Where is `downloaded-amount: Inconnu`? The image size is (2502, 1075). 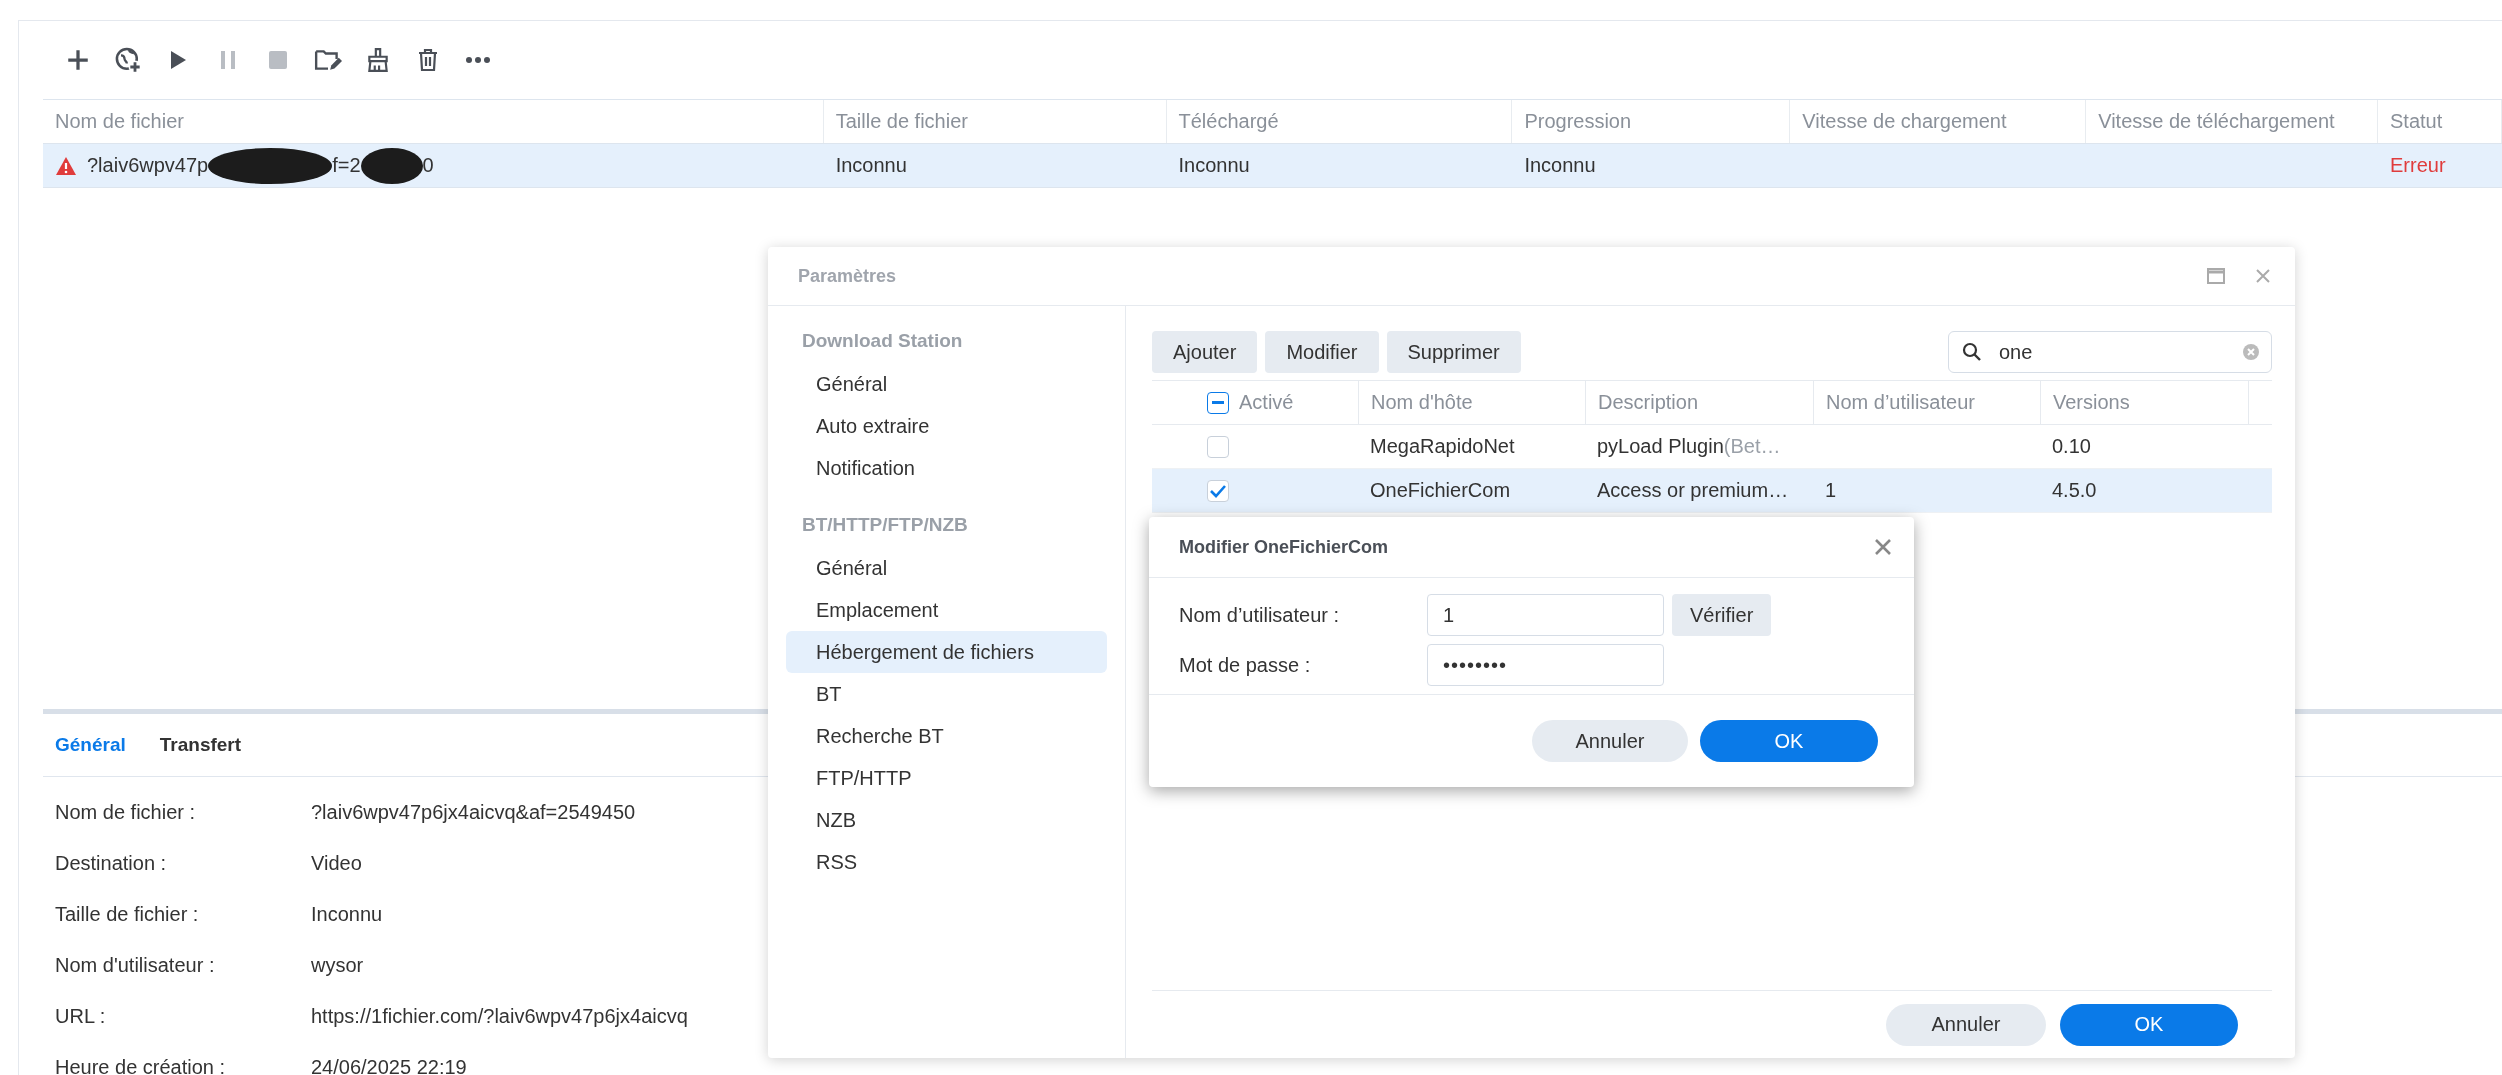
downloaded-amount: Inconnu is located at coordinates (1214, 165).